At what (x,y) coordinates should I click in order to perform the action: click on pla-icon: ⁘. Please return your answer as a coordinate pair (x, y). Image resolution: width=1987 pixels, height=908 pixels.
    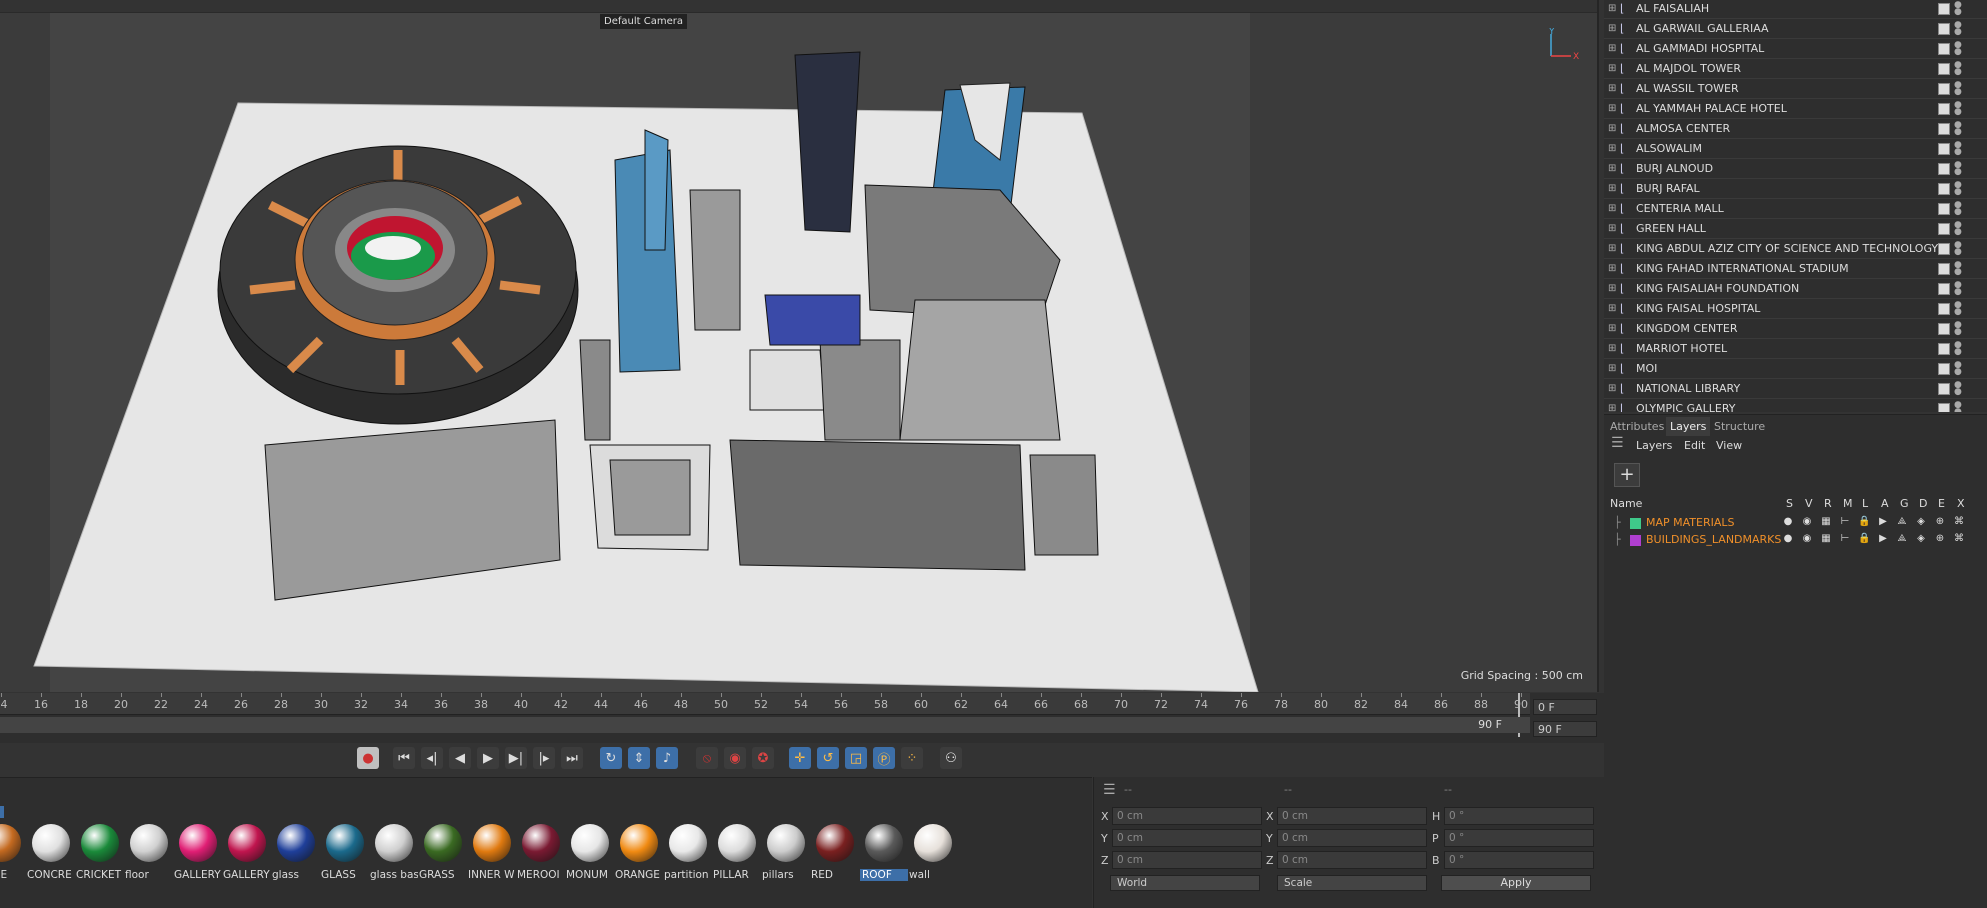
    Looking at the image, I should click on (912, 758).